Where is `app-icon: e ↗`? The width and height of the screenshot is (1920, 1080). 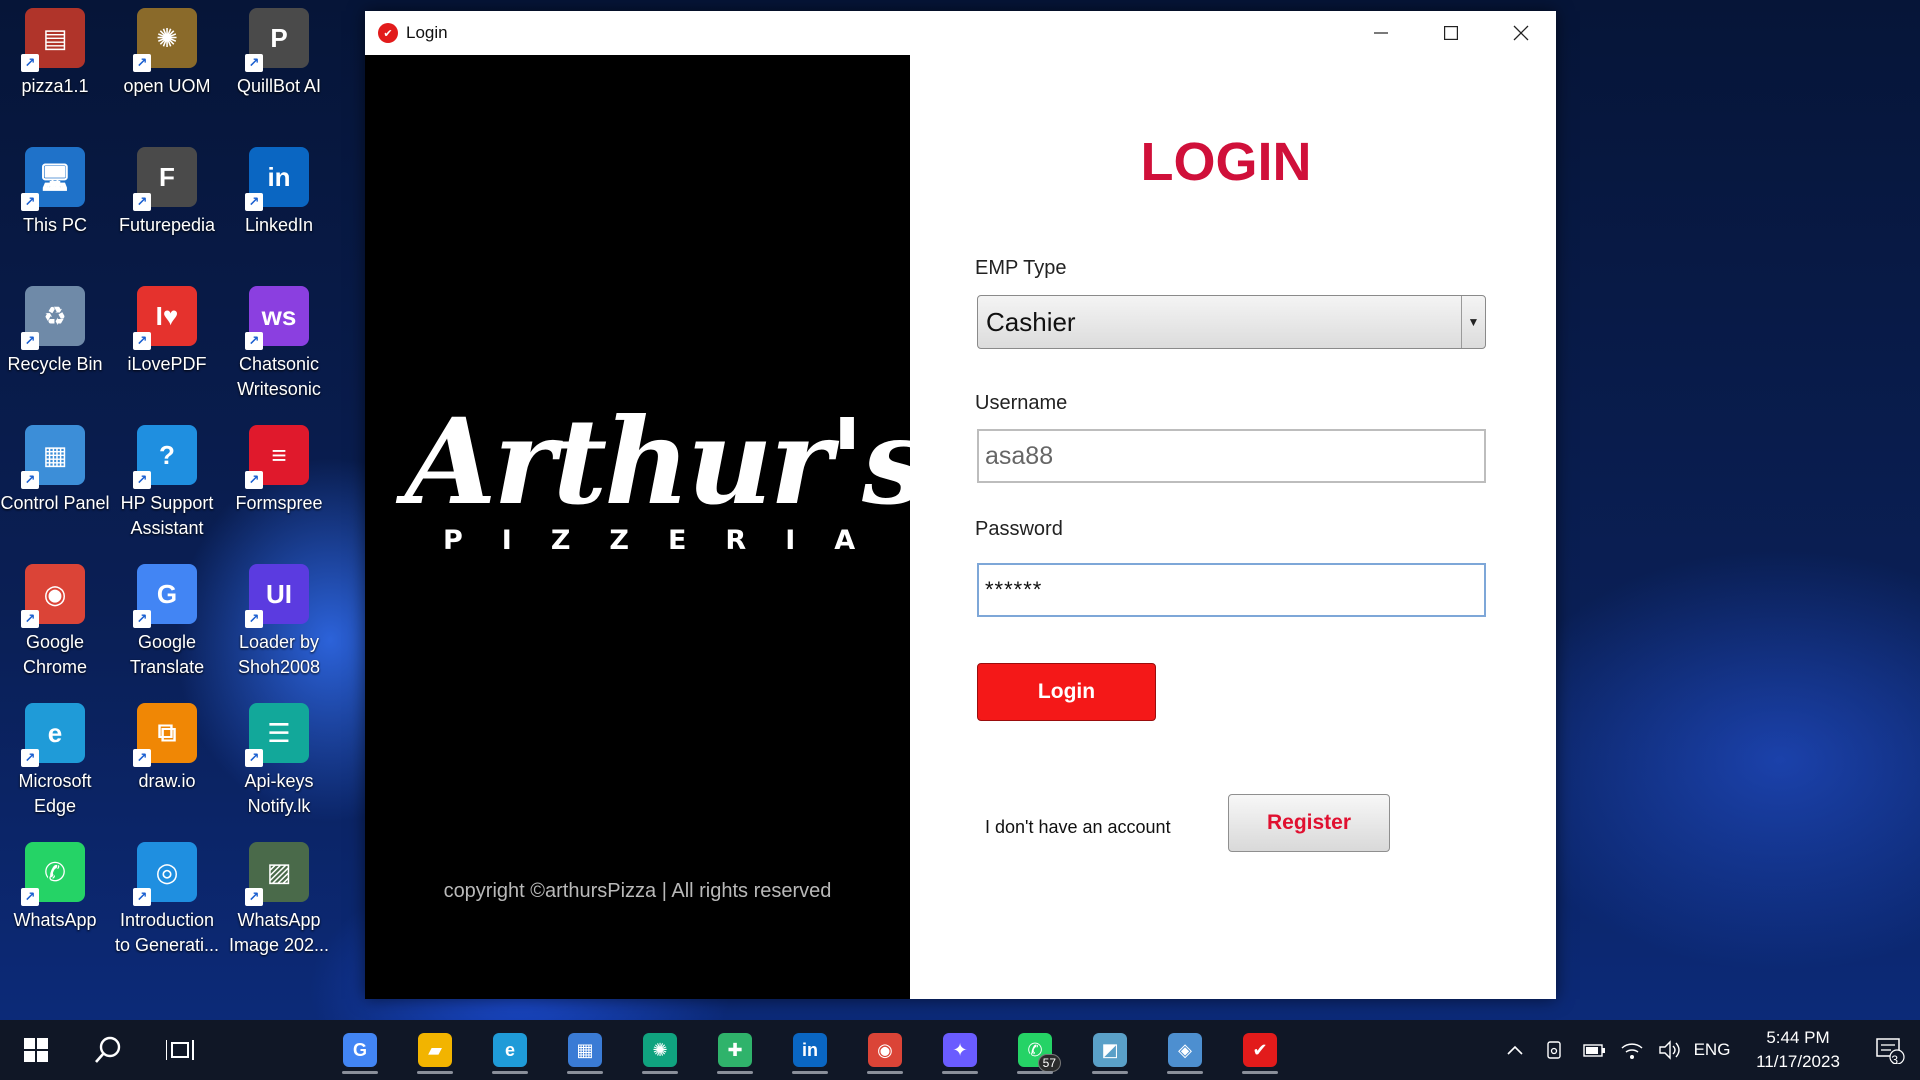 app-icon: e ↗ is located at coordinates (53, 735).